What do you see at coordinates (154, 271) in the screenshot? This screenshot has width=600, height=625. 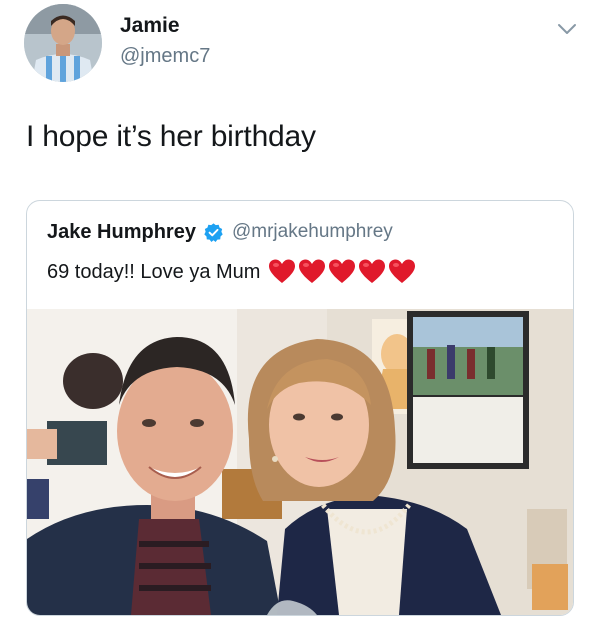 I see `quoted-tweet-text: 69 today!! Love ya Mum` at bounding box center [154, 271].